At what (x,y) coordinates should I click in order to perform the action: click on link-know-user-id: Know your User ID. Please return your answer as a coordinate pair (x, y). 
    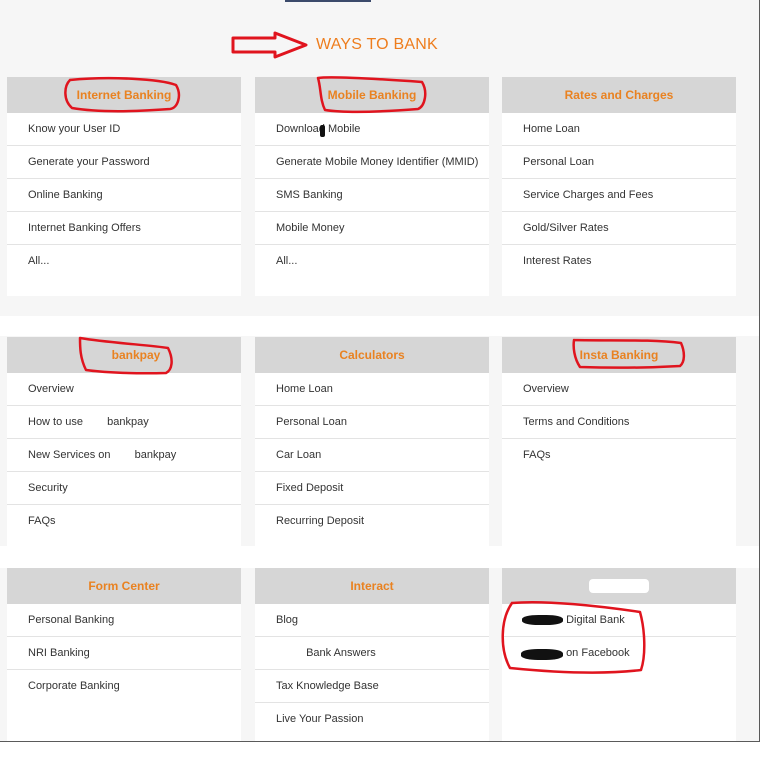
    Looking at the image, I should click on (124, 129).